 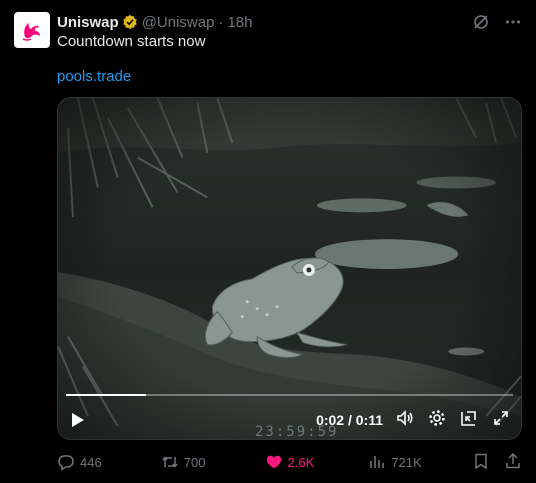 I want to click on author-name: Uniswap, so click(x=88, y=22).